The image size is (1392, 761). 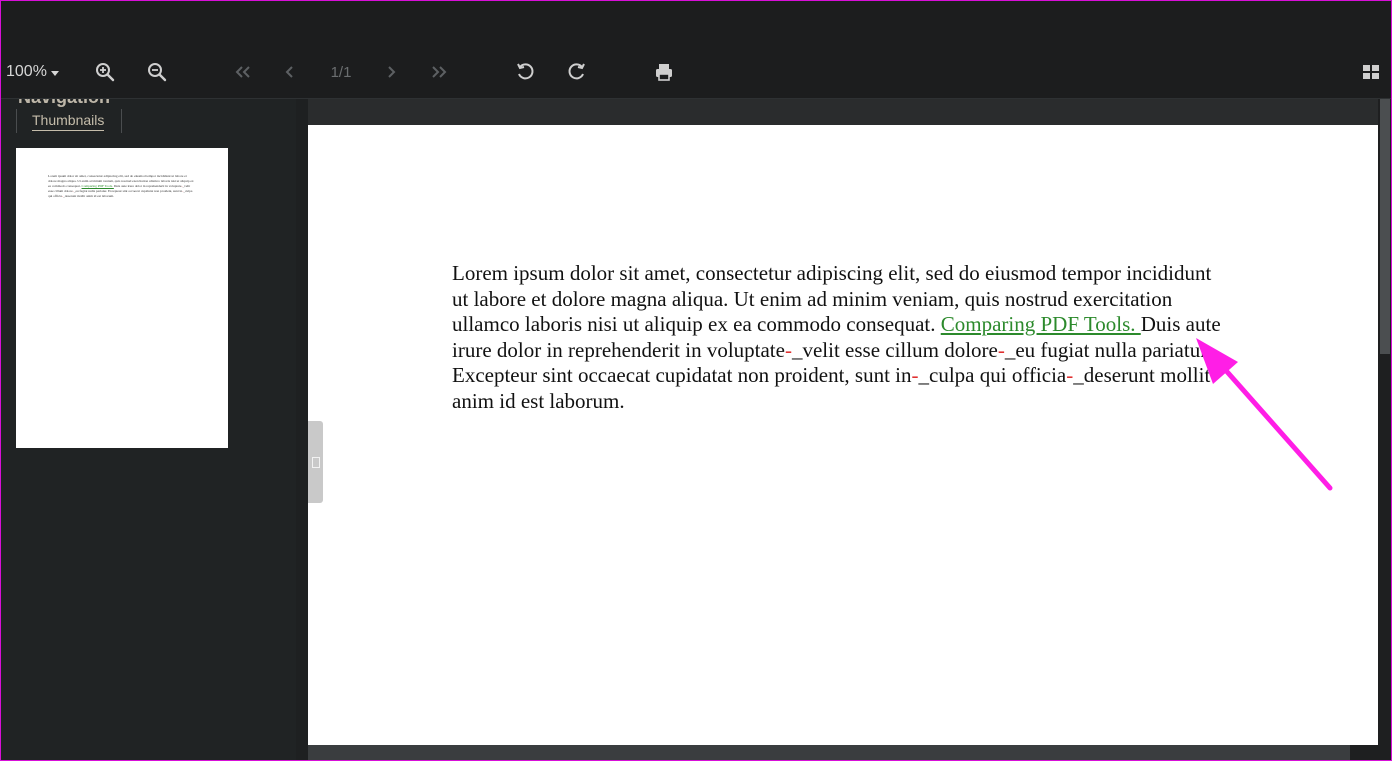 I want to click on view-mode-icon, so click(x=1371, y=72).